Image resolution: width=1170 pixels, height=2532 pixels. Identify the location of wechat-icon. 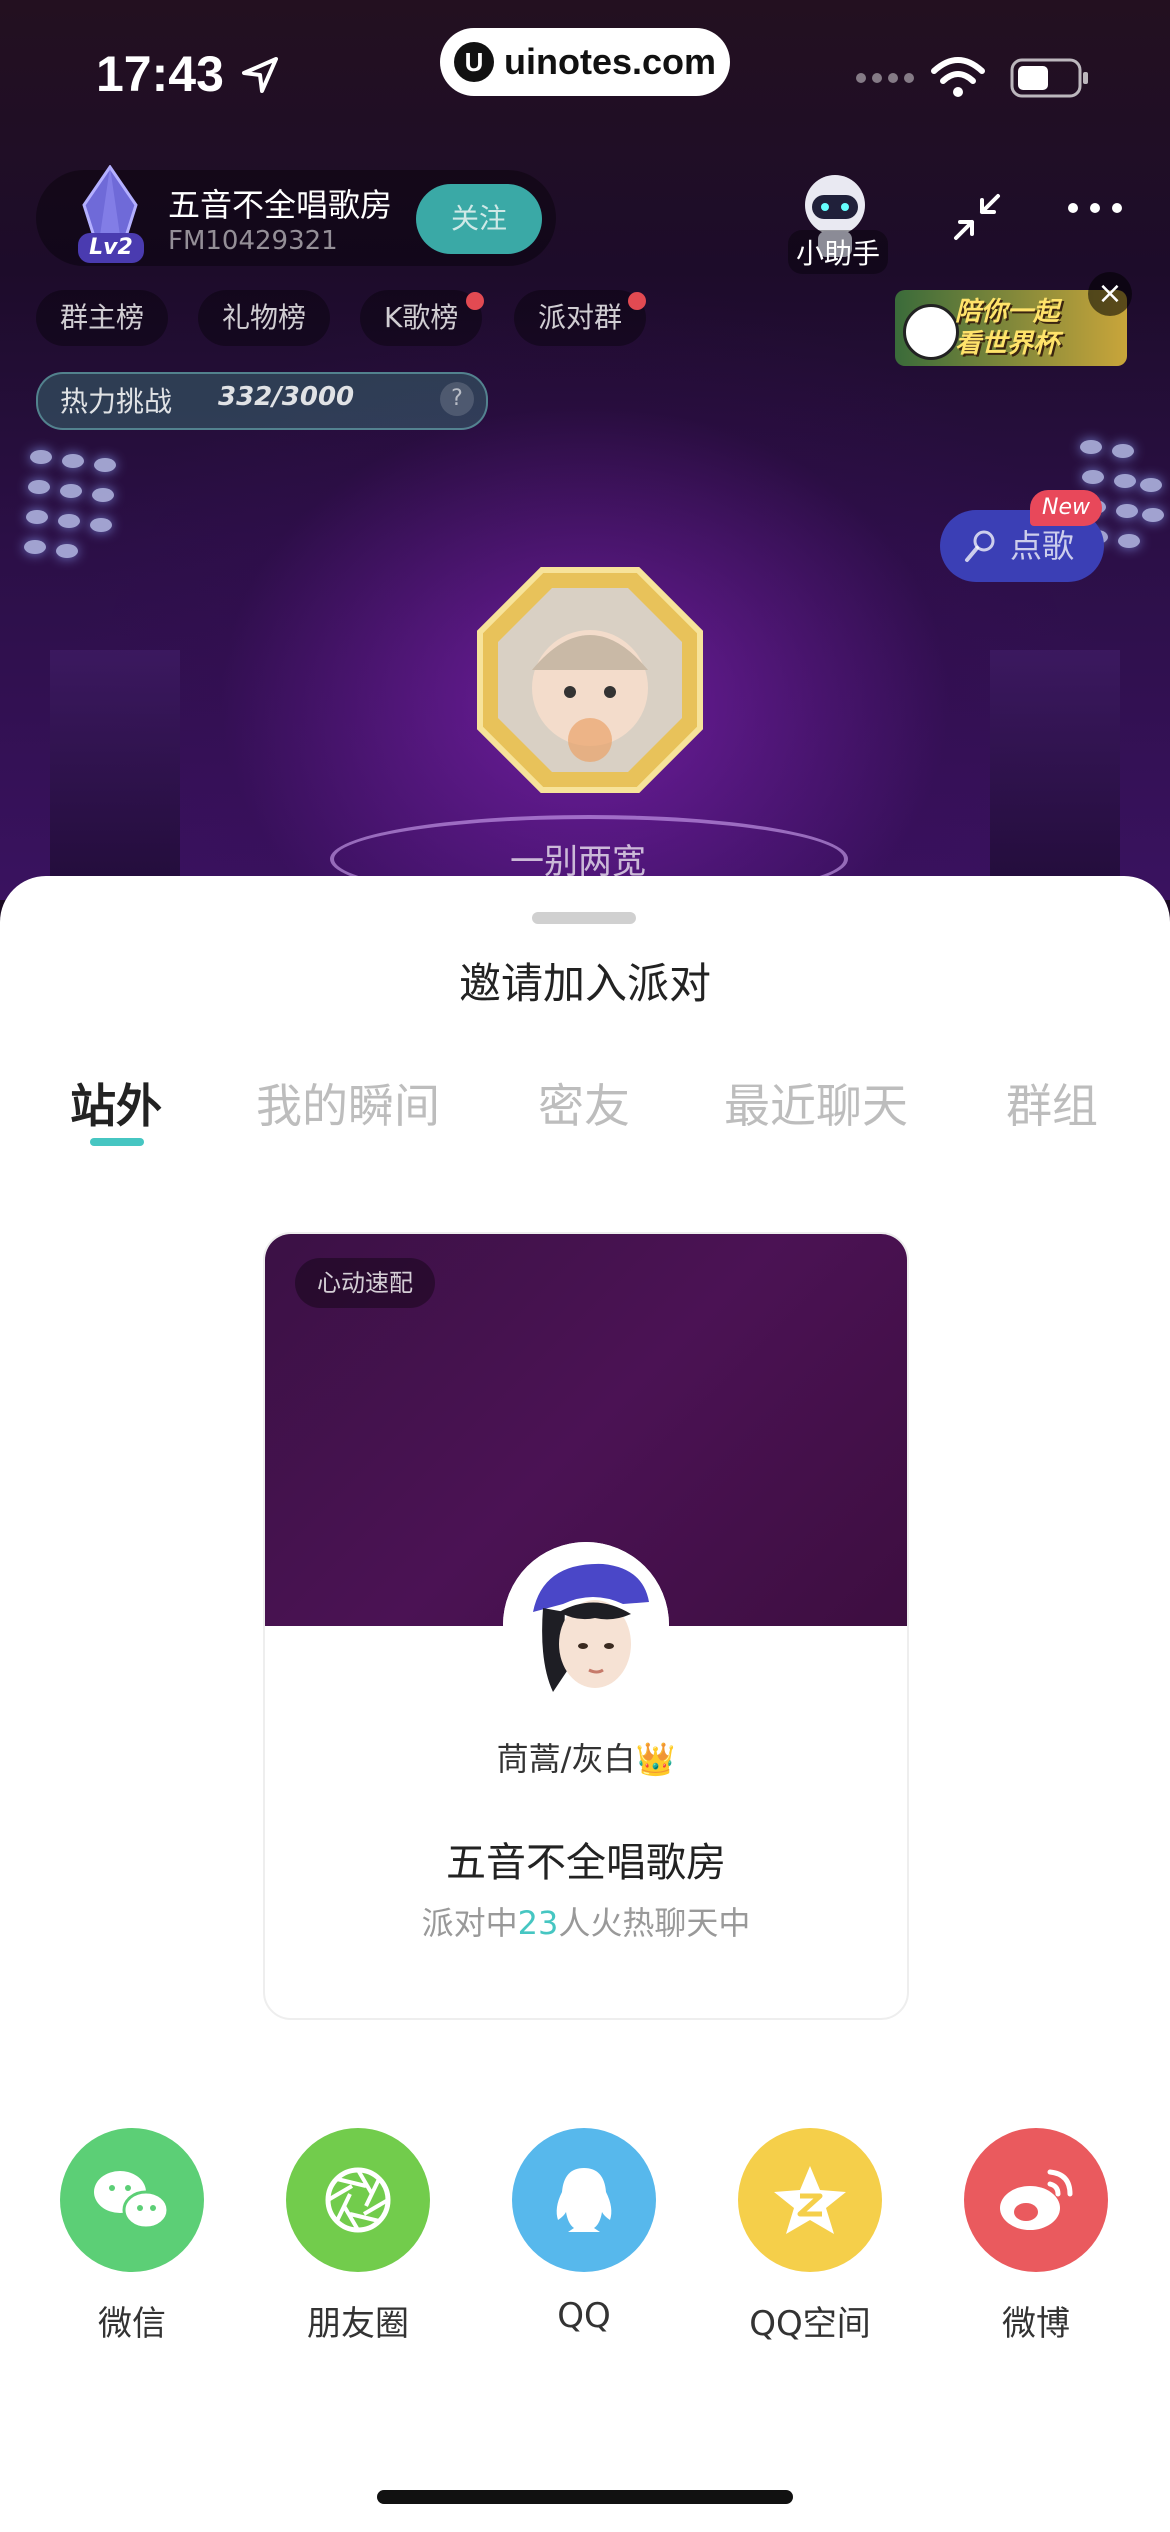
(132, 2200).